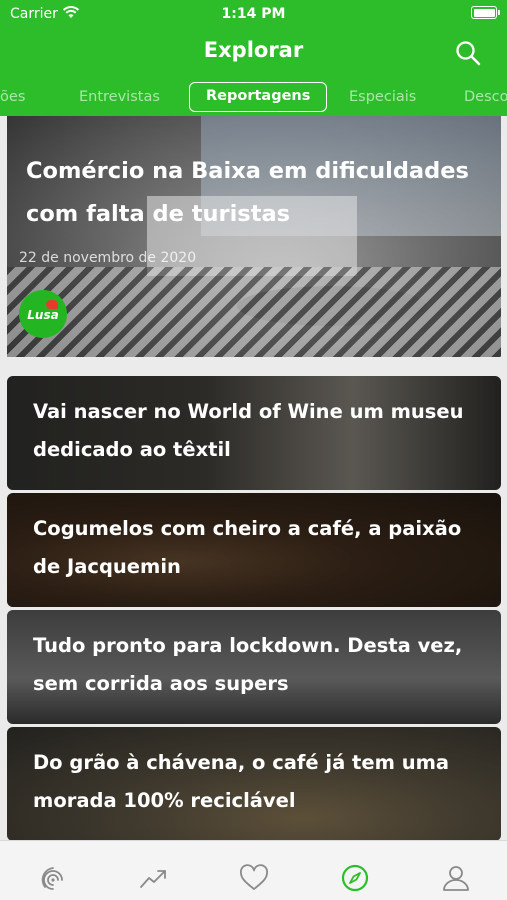 Image resolution: width=507 pixels, height=900 pixels. What do you see at coordinates (253, 50) in the screenshot?
I see `page-title: Explorar` at bounding box center [253, 50].